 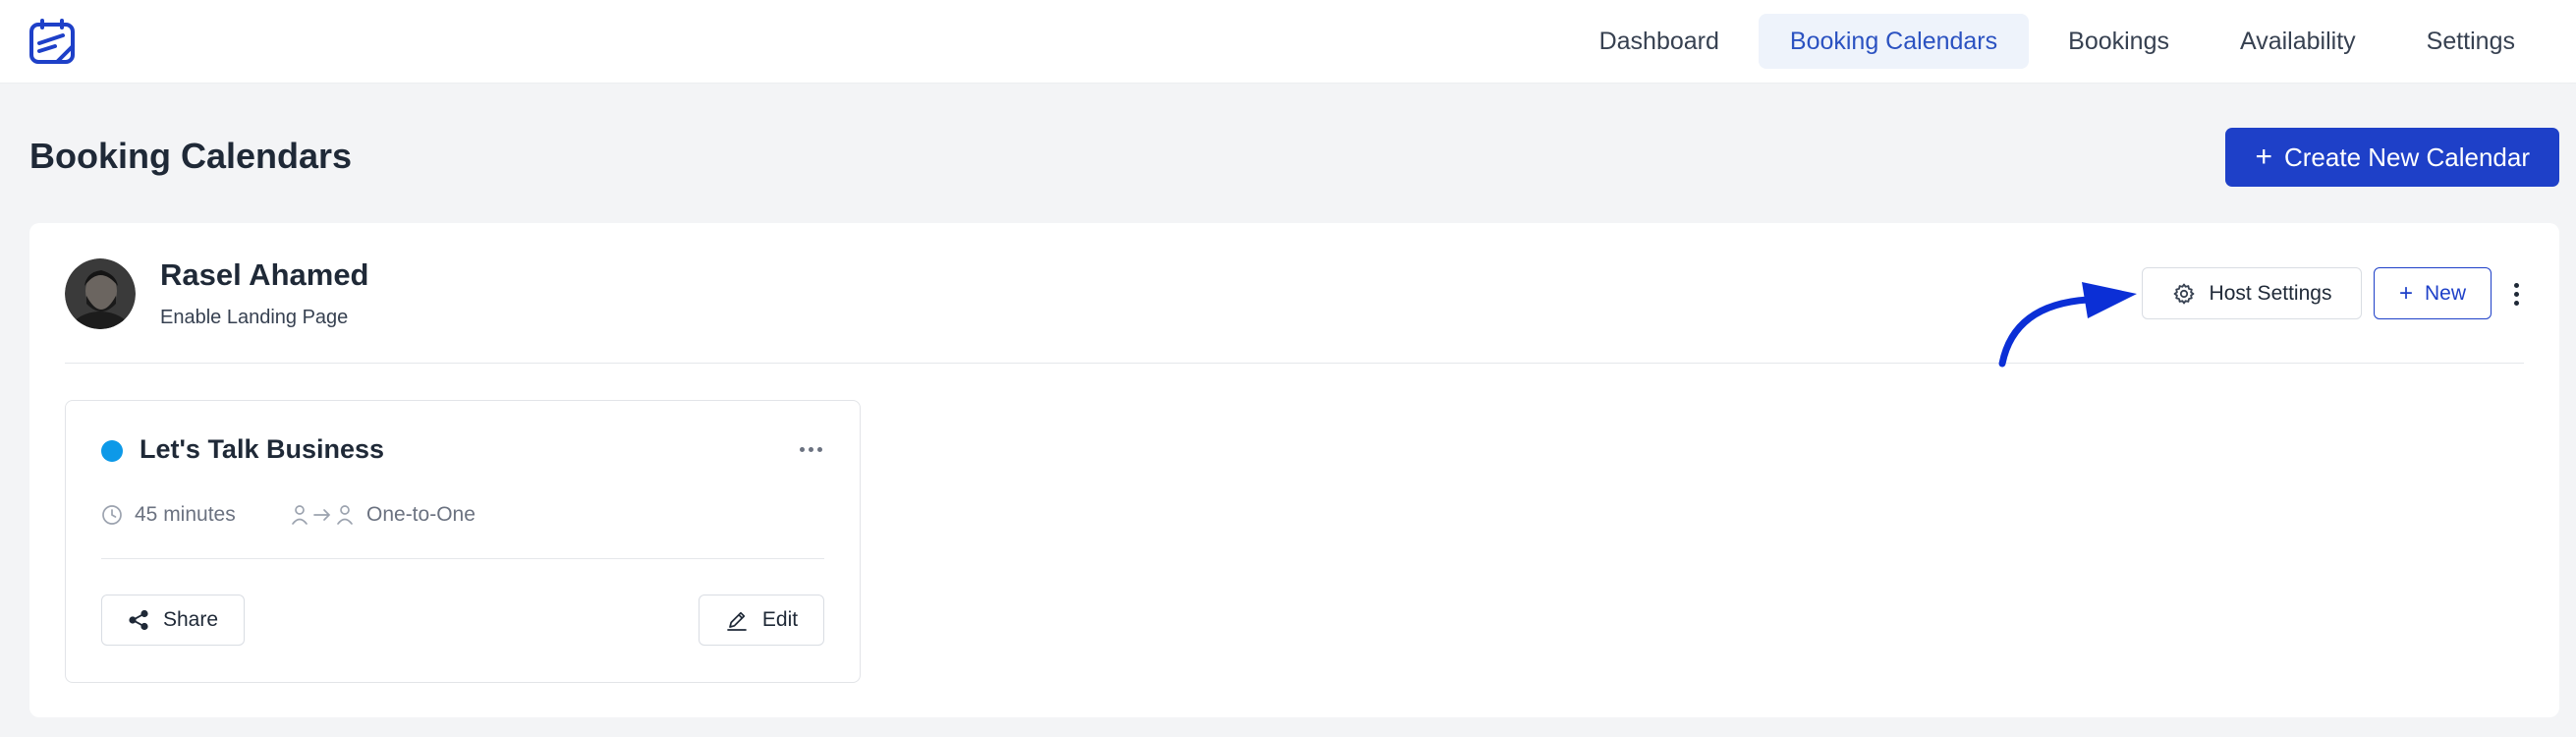 I want to click on nav-item-availability: Availability, so click(x=2298, y=41).